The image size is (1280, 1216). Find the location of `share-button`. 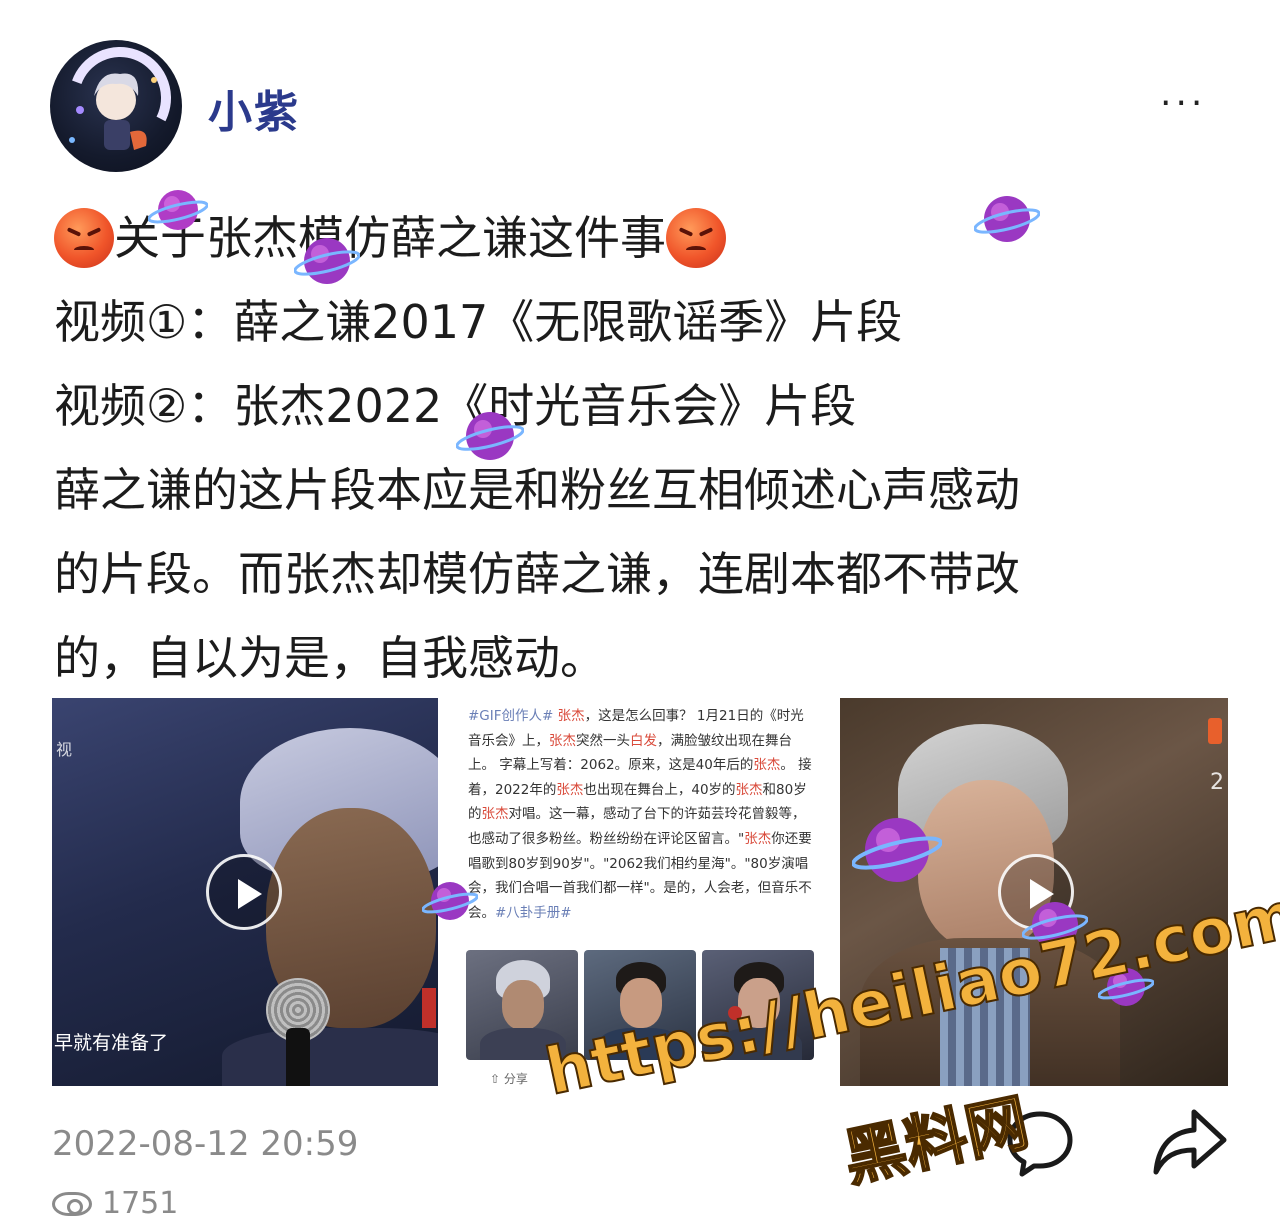

share-button is located at coordinates (1190, 1142).